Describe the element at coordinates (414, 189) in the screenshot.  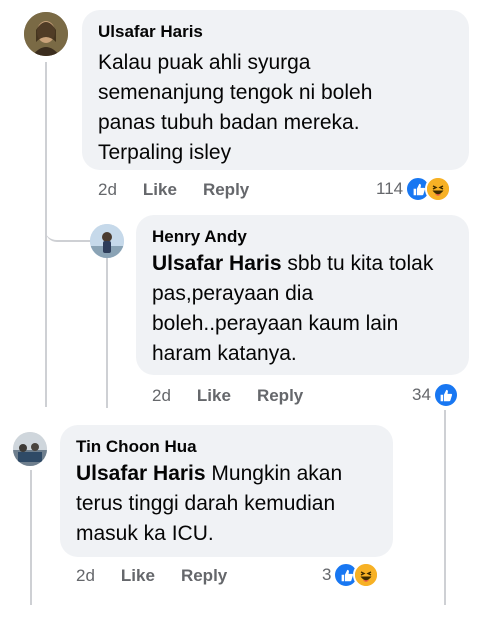
I see `reaction-summary-1: 114` at that location.